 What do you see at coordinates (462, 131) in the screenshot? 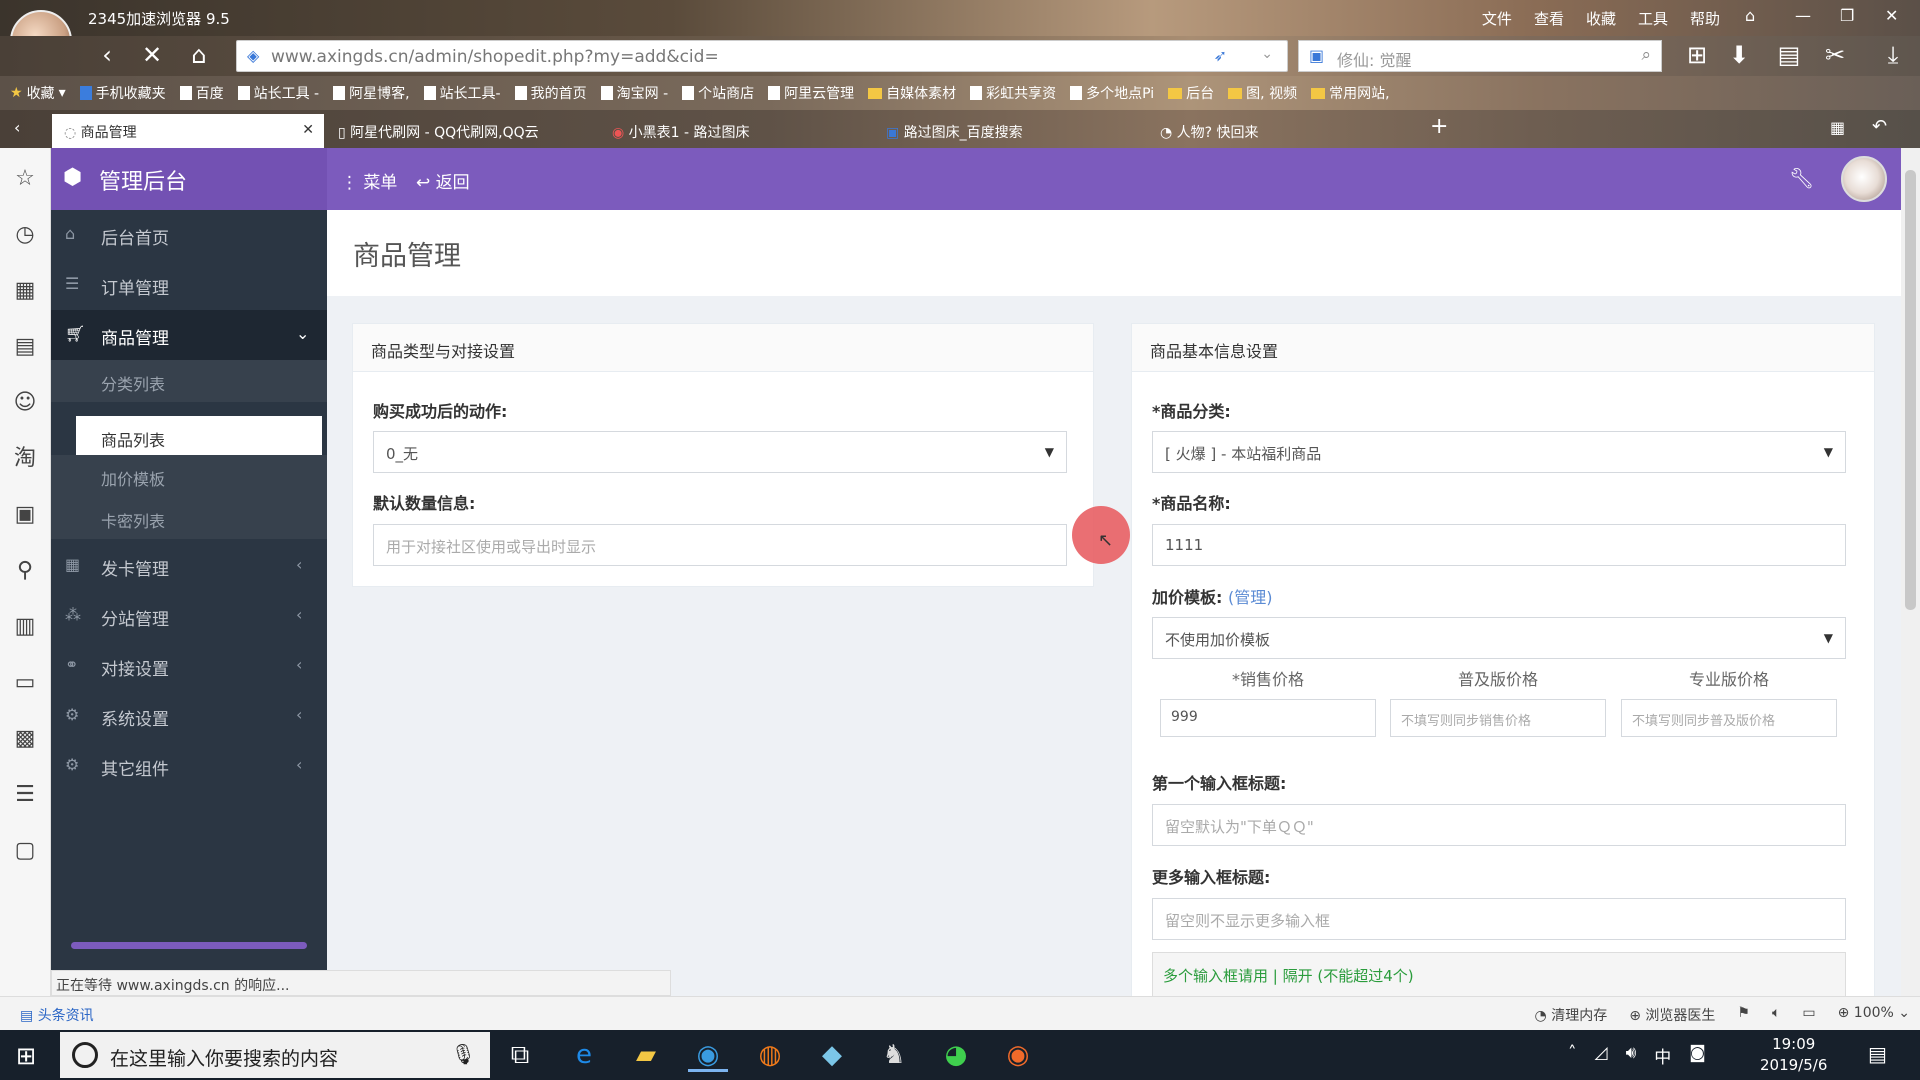
I see `tab: ▯ 阿星代刷网 - QQ代刷网,QQ云` at bounding box center [462, 131].